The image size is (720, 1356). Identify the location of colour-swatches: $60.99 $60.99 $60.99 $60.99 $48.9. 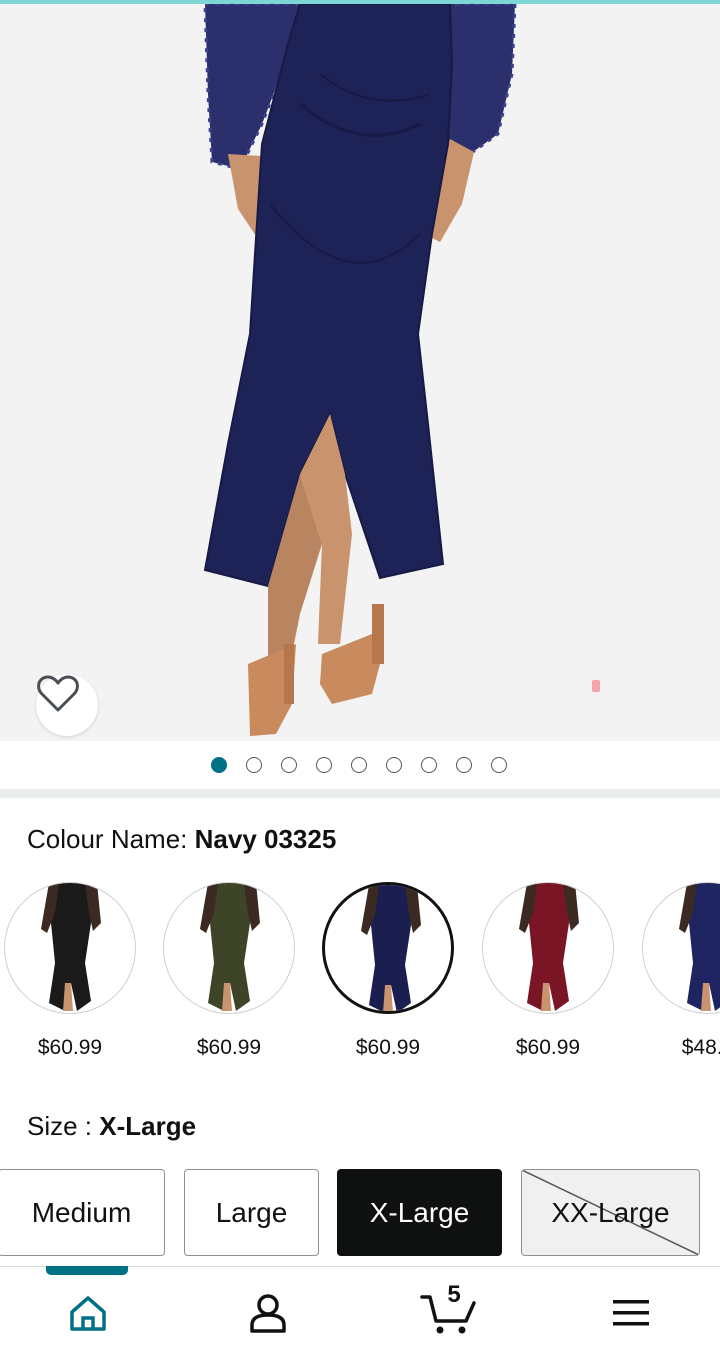
(360, 975).